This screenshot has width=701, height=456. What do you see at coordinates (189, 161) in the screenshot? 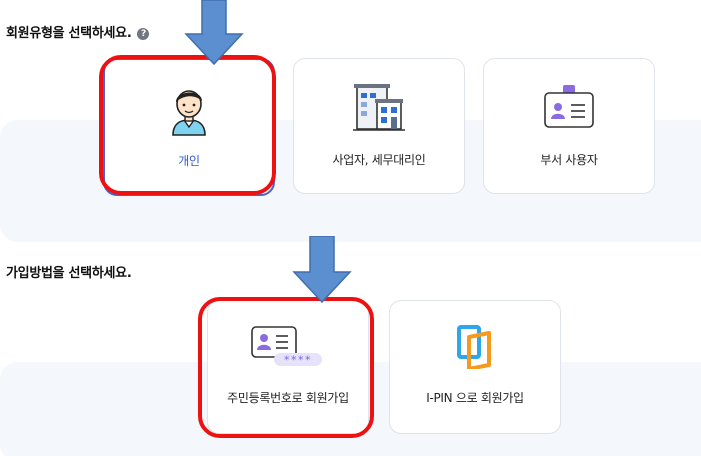
I see `member-type-personal-label: 개인` at bounding box center [189, 161].